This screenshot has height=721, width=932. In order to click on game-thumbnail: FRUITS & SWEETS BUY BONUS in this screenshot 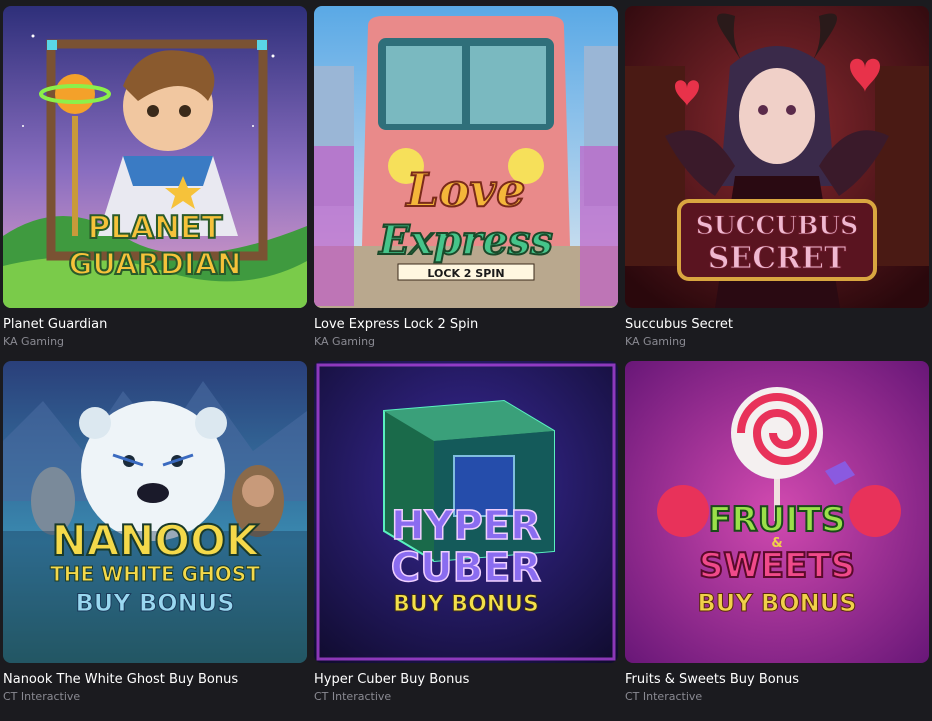, I will do `click(777, 512)`.